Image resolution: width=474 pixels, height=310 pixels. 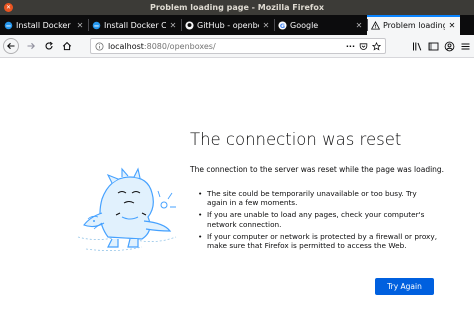 I want to click on tab-install-docker-compose: Install Docker Co ✕, so click(x=134, y=25).